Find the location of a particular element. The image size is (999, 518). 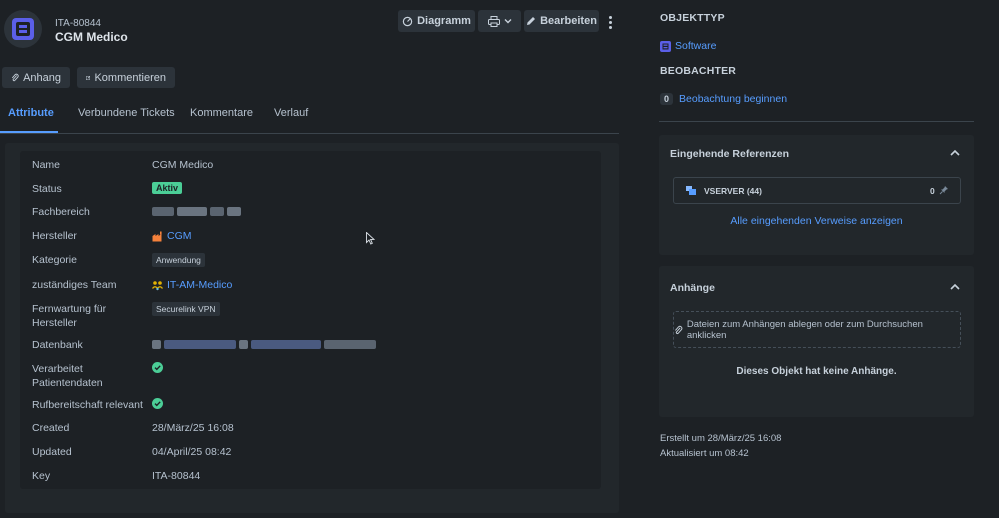

print-menu-button is located at coordinates (499, 21).